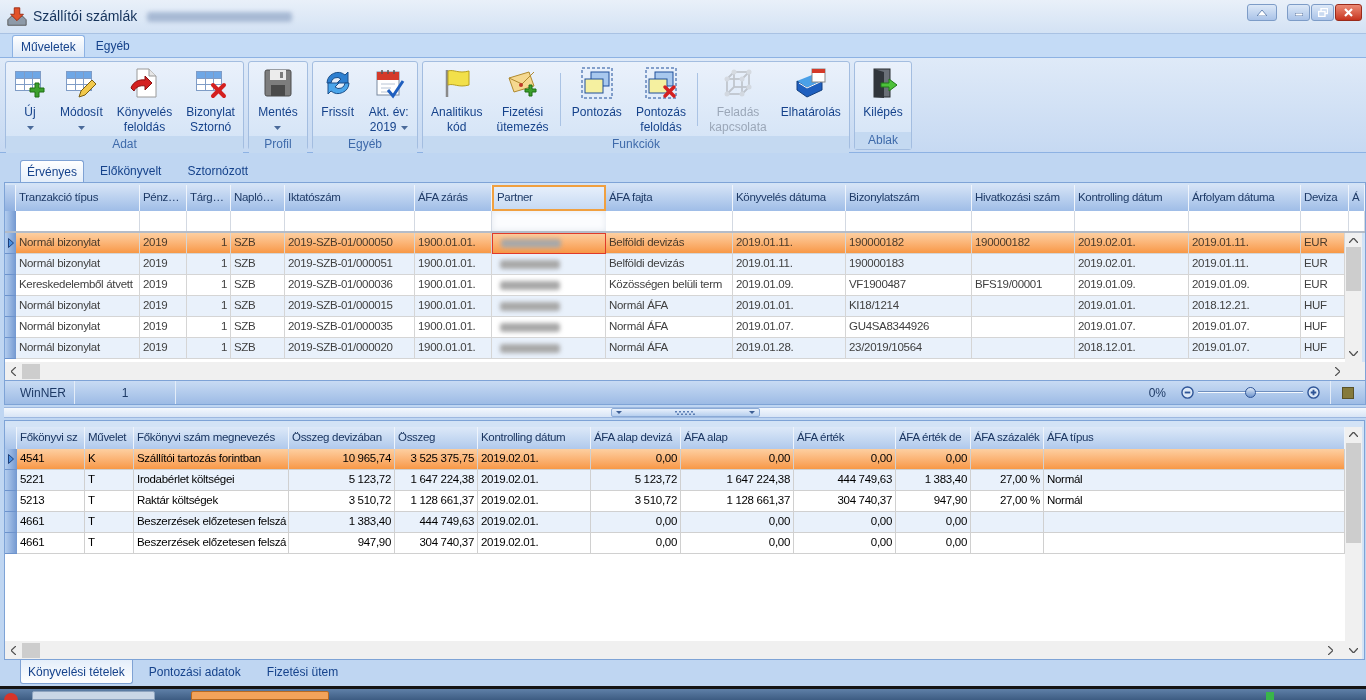  I want to click on column-header: Tranzakció típus, so click(78, 198).